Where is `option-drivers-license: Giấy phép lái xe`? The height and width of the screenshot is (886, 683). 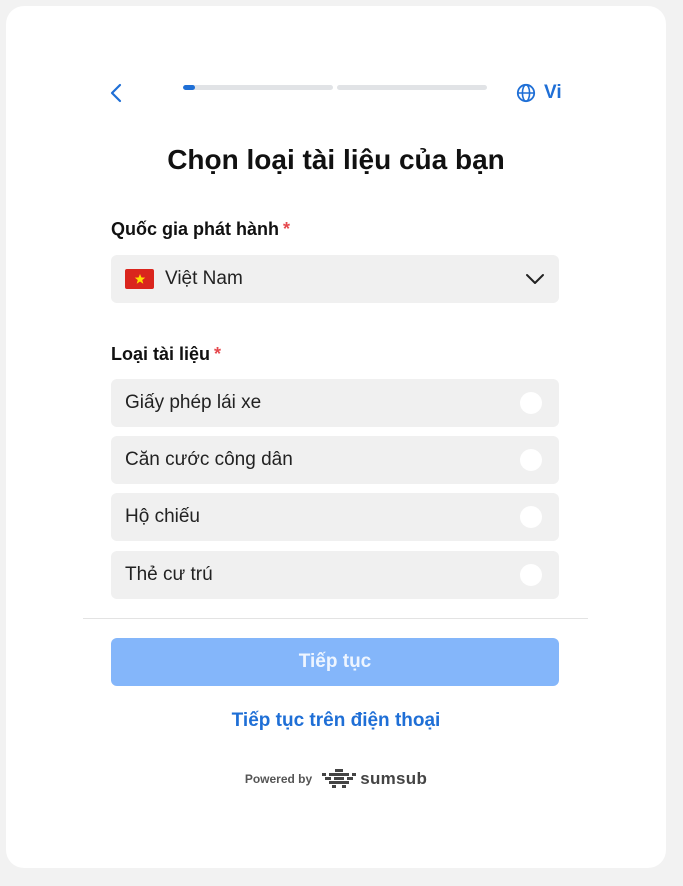 option-drivers-license: Giấy phép lái xe is located at coordinates (335, 403).